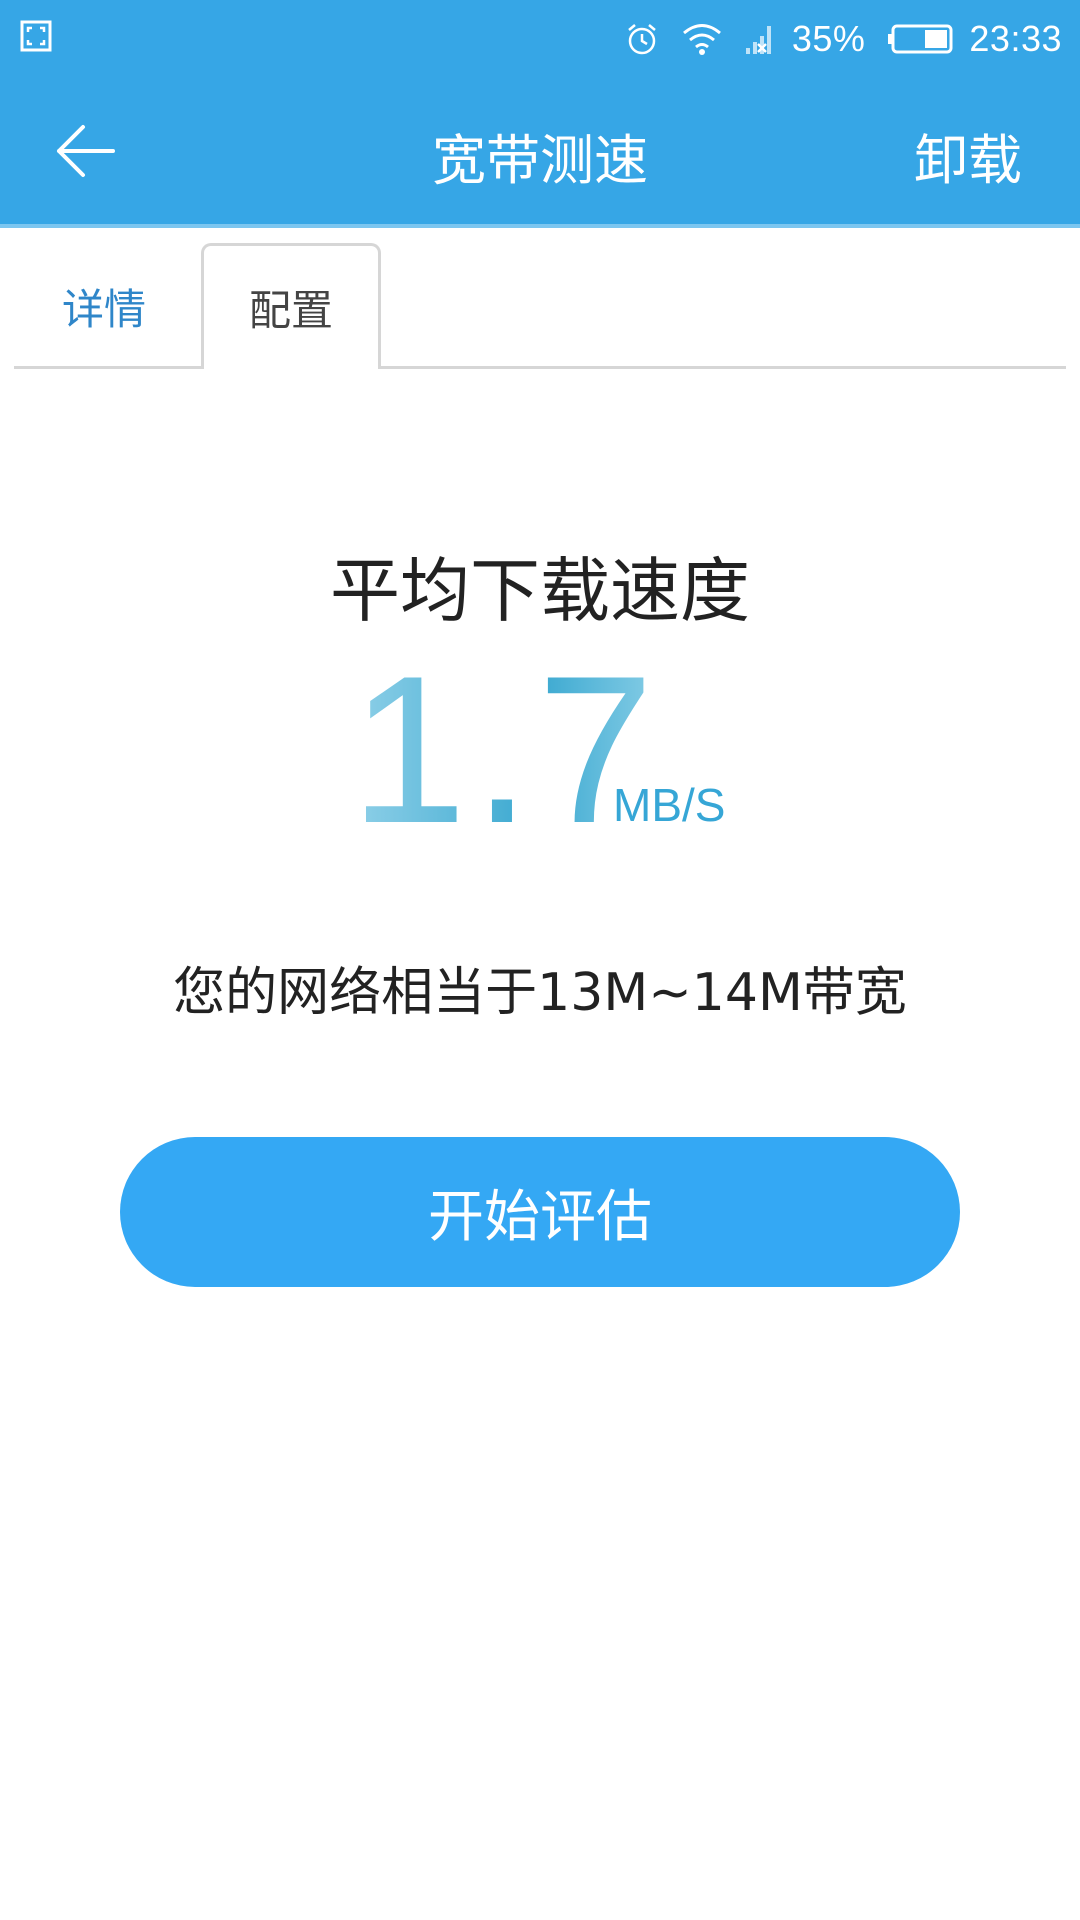  I want to click on tab-bar: 详情 配置, so click(540, 306).